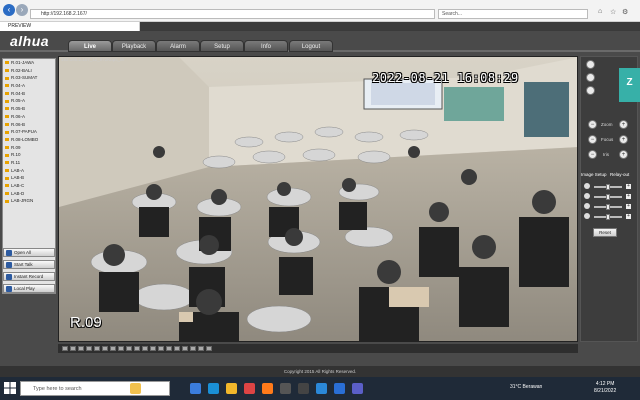 This screenshot has width=640, height=400. I want to click on camera-item: R.10, so click(29, 155).